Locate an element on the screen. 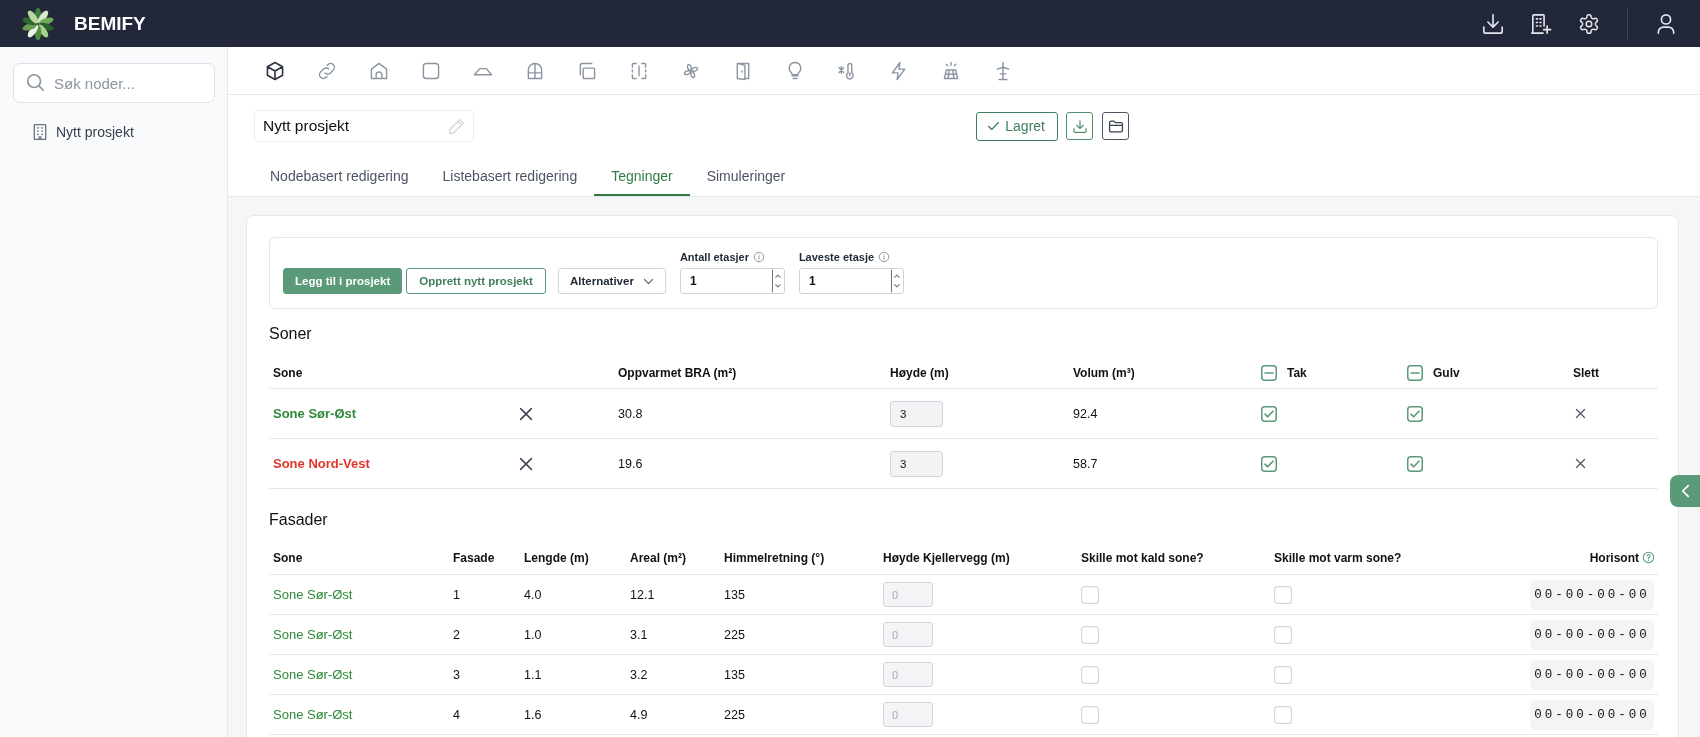 The image size is (1700, 737). column-header: Høyde Kjellervegg (m) is located at coordinates (946, 557).